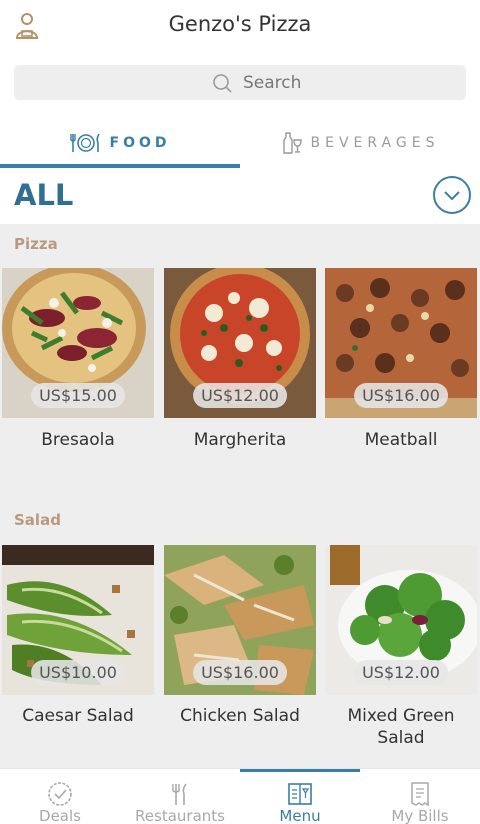 The image size is (480, 824). I want to click on nav-deals-label: Deals, so click(60, 815).